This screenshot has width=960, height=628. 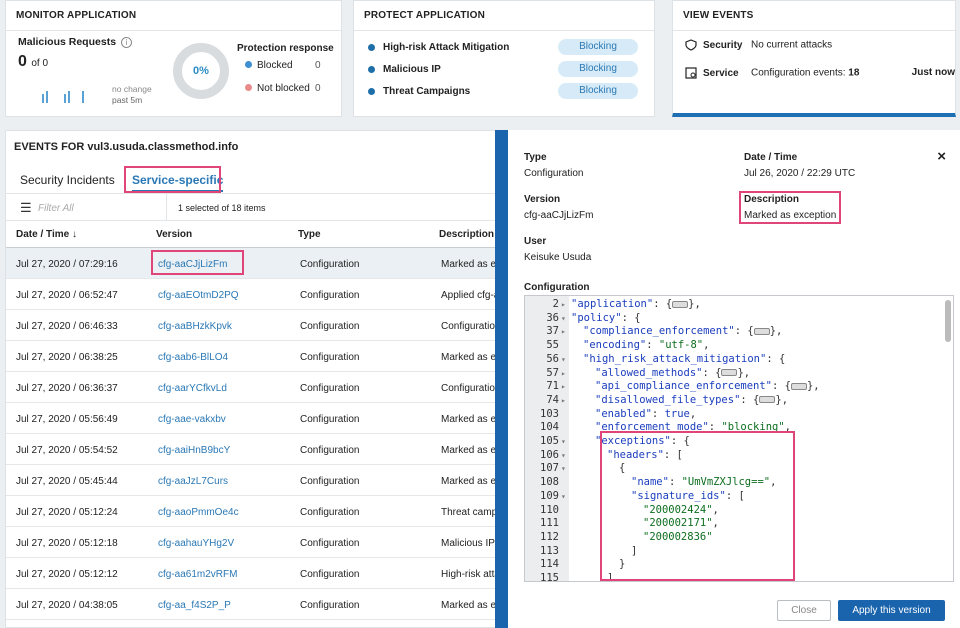 I want to click on code-line: 57 ▸ "allowed_methods": {},, so click(x=648, y=372).